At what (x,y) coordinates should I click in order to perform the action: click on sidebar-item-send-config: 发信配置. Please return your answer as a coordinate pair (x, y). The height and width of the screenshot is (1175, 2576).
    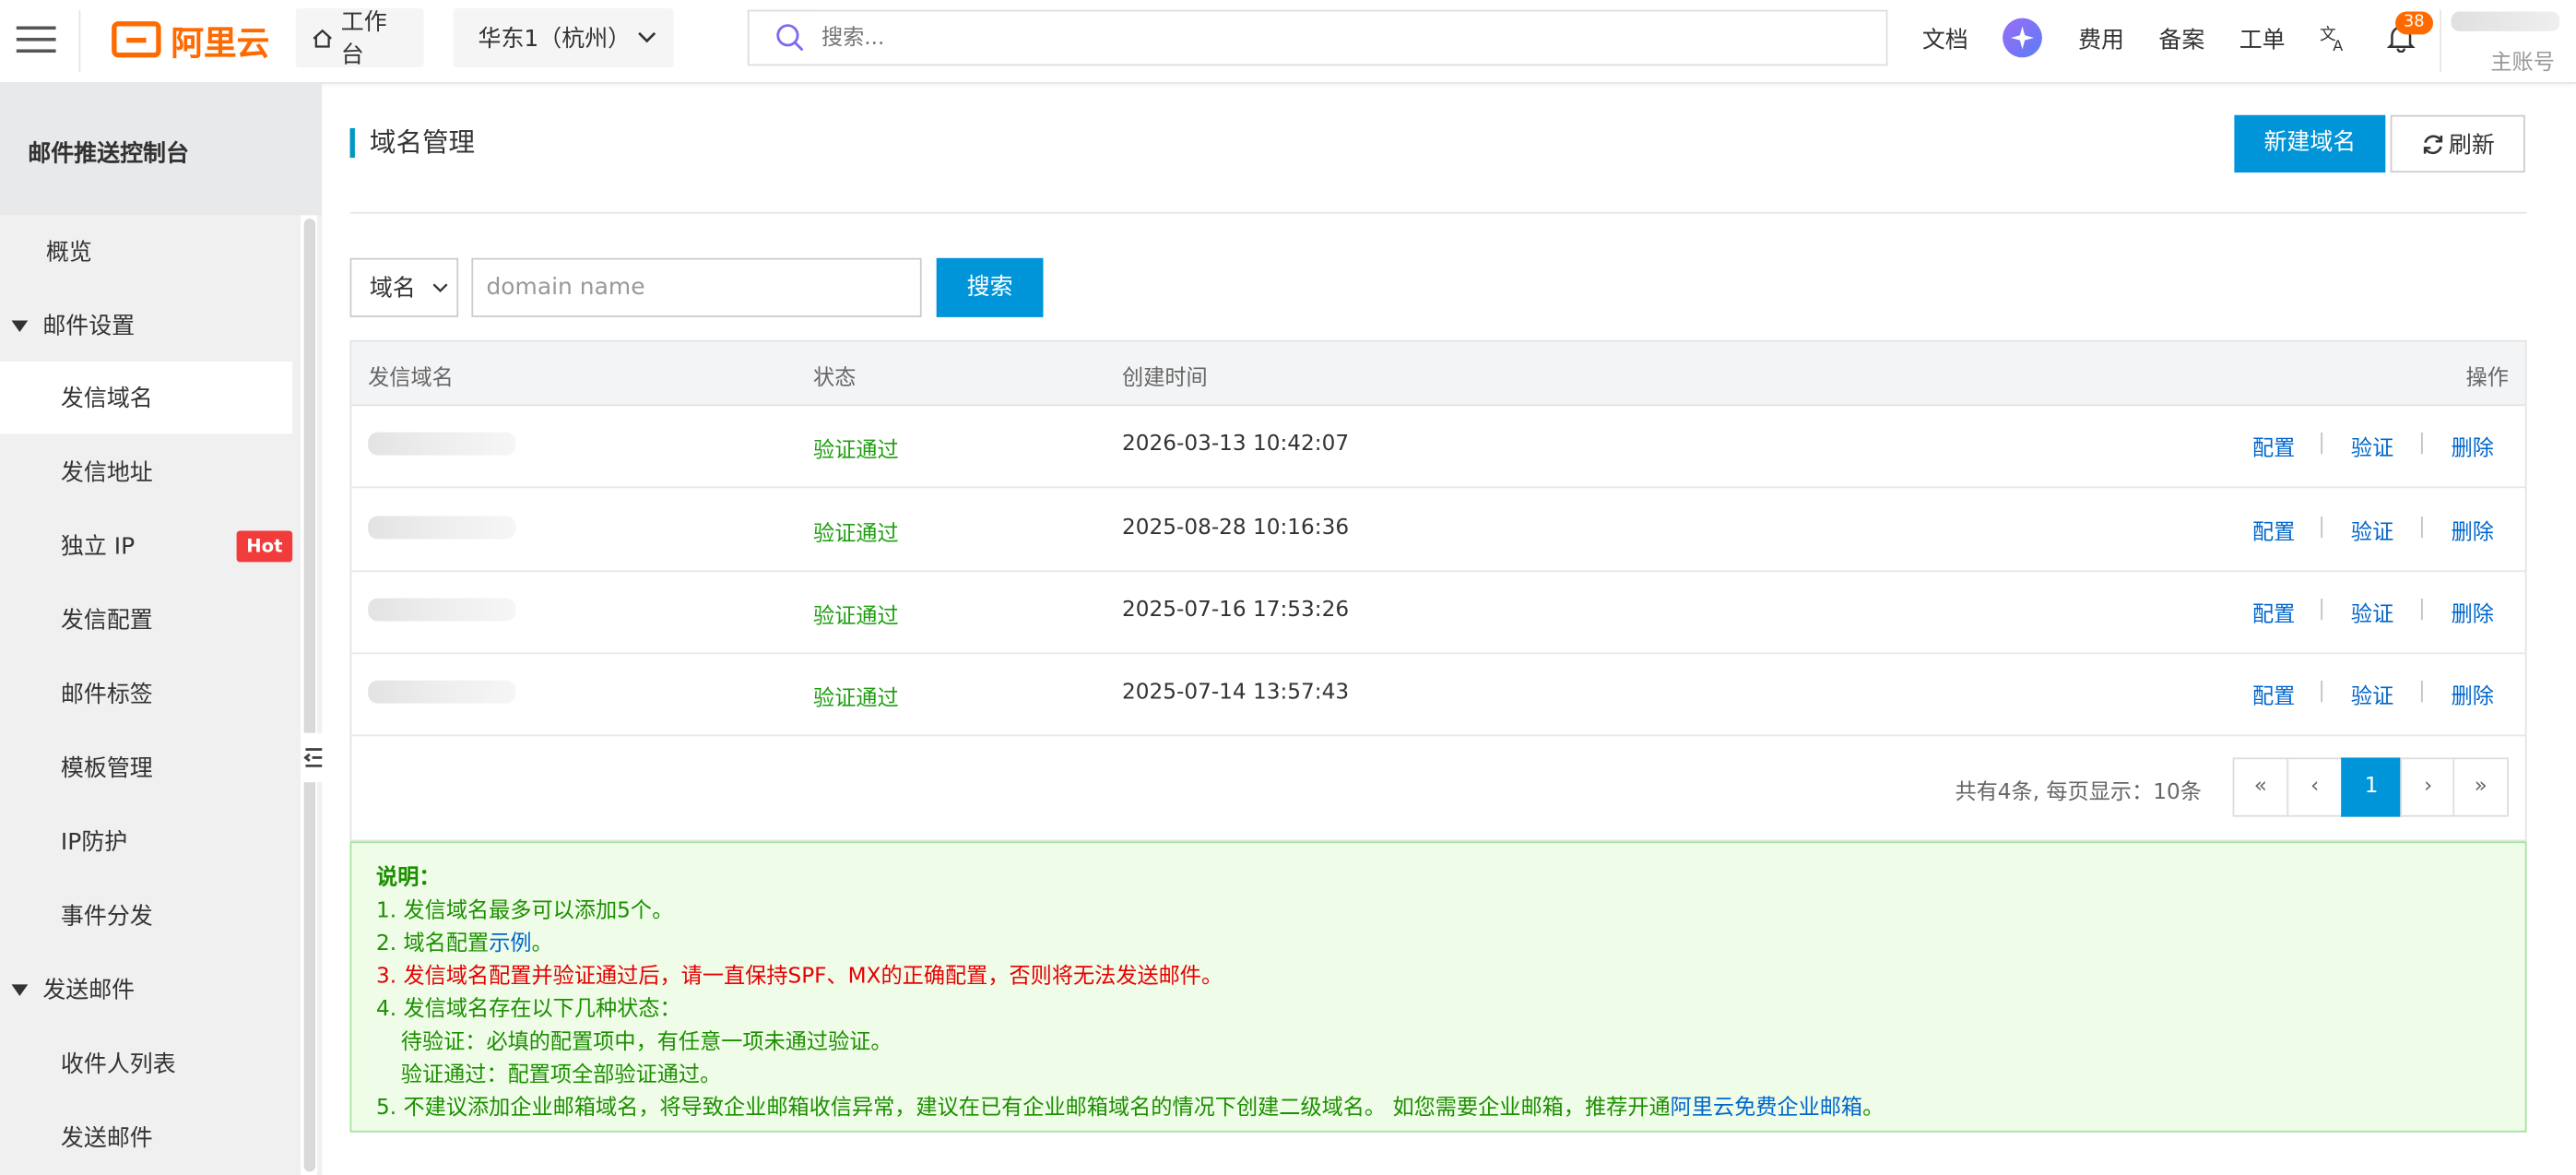
    Looking at the image, I should click on (146, 620).